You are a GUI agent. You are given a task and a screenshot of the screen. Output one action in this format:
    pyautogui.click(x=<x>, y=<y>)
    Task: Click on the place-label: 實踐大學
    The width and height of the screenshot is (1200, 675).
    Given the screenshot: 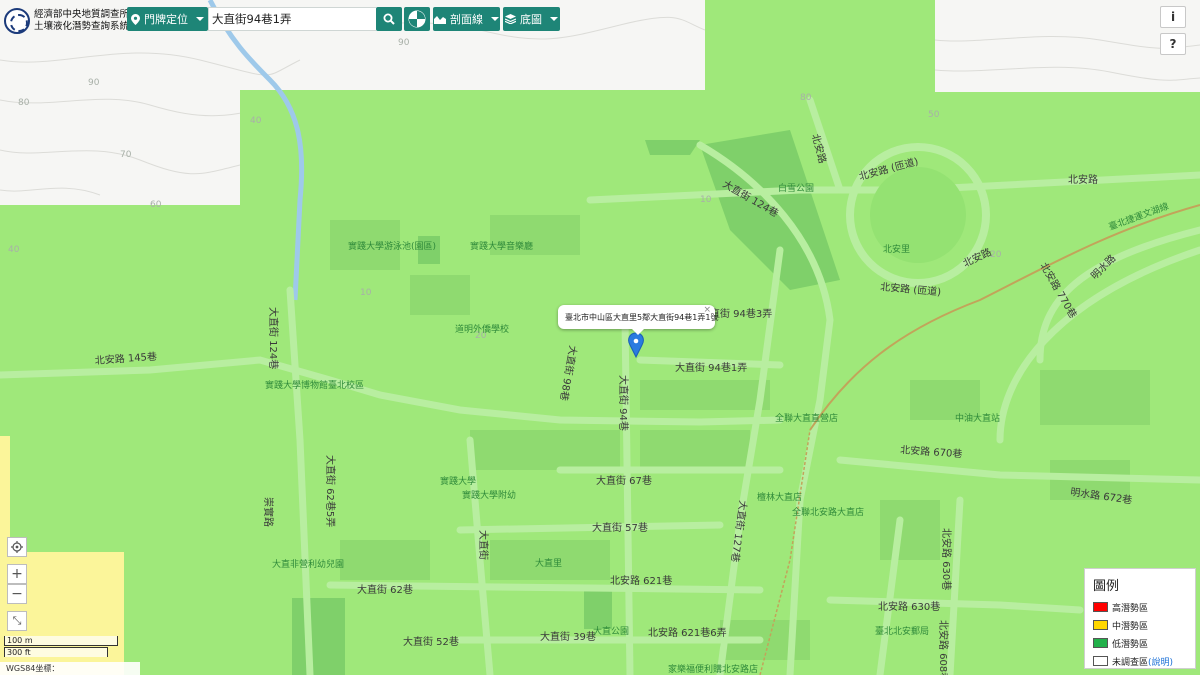 What is the action you would take?
    pyautogui.click(x=458, y=481)
    